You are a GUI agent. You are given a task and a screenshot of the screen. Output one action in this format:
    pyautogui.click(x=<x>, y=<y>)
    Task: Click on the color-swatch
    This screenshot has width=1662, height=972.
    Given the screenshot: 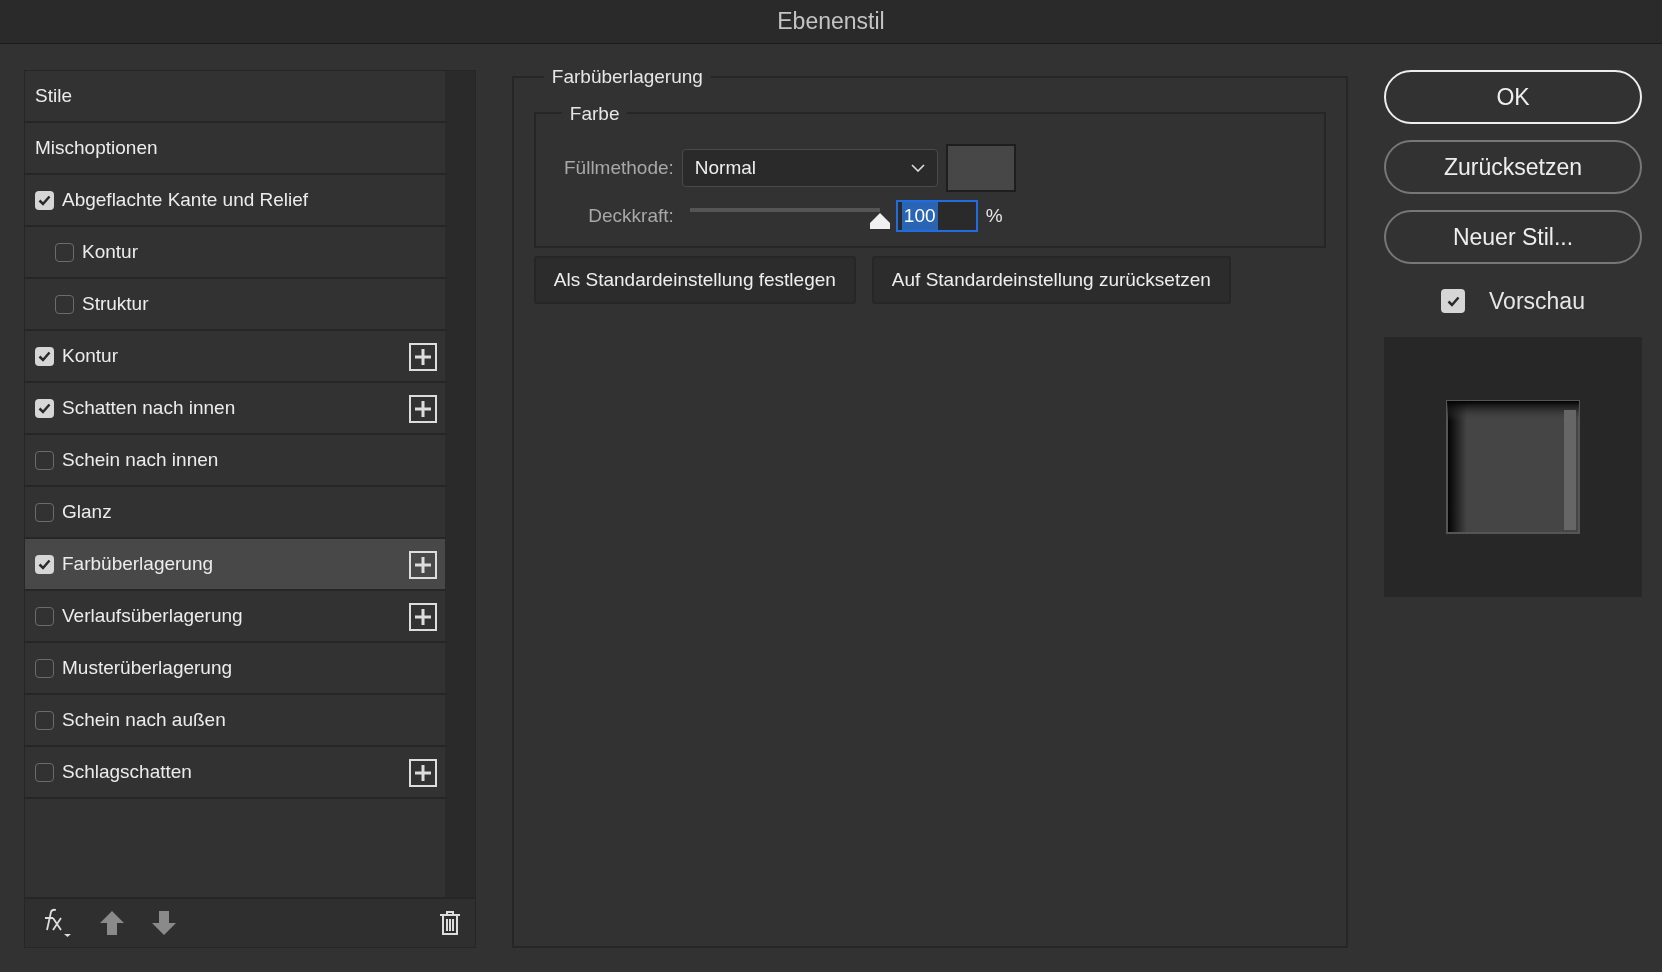 What is the action you would take?
    pyautogui.click(x=980, y=168)
    